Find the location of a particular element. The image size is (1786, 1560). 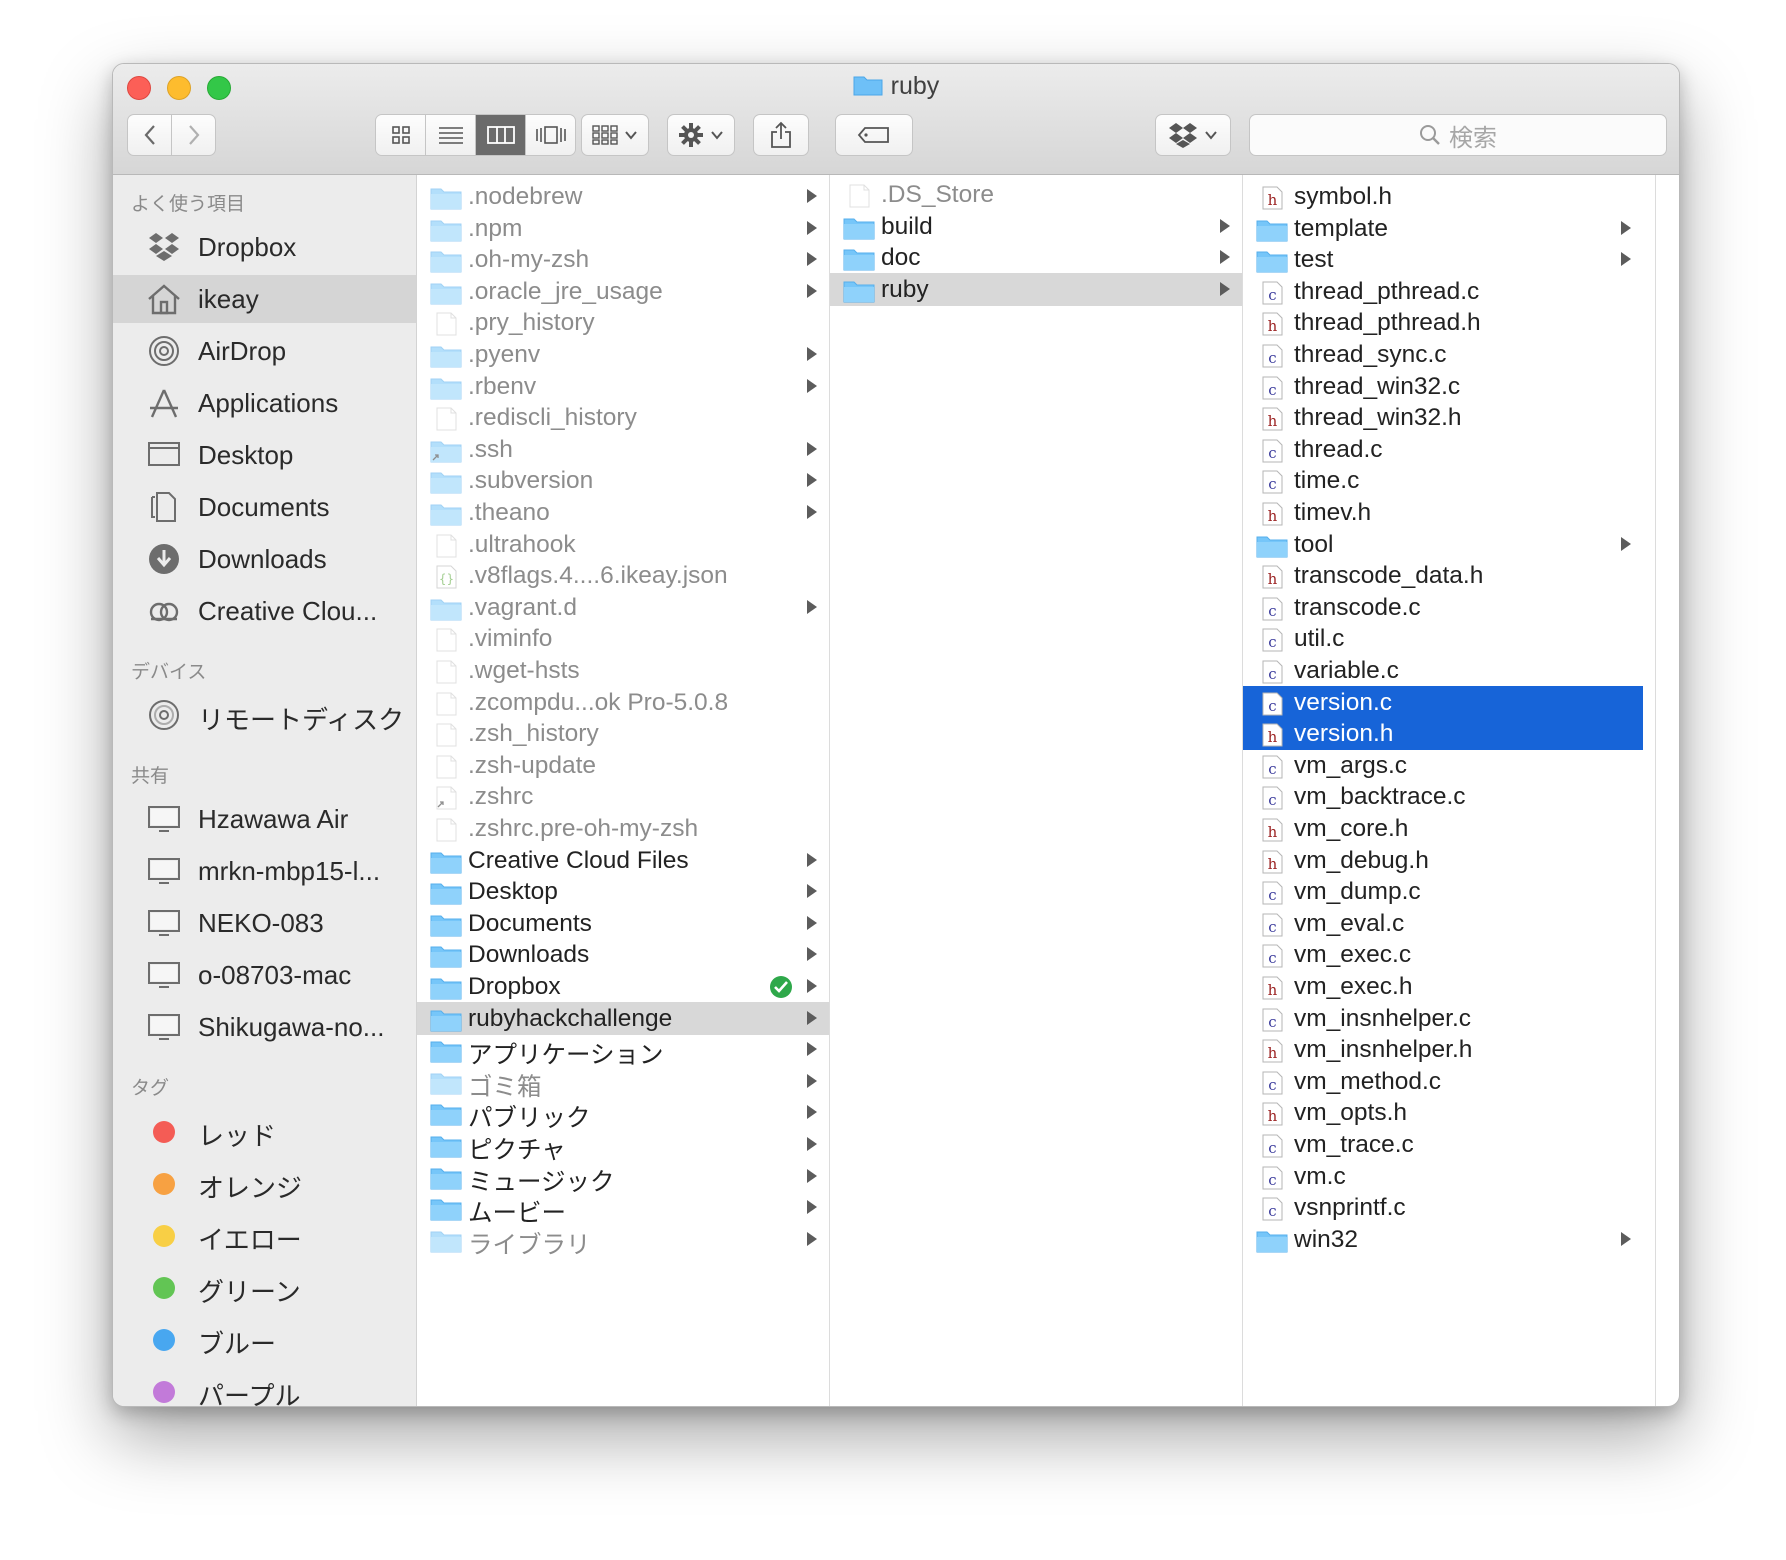

file-row: h vm_exec.h is located at coordinates (1443, 986).